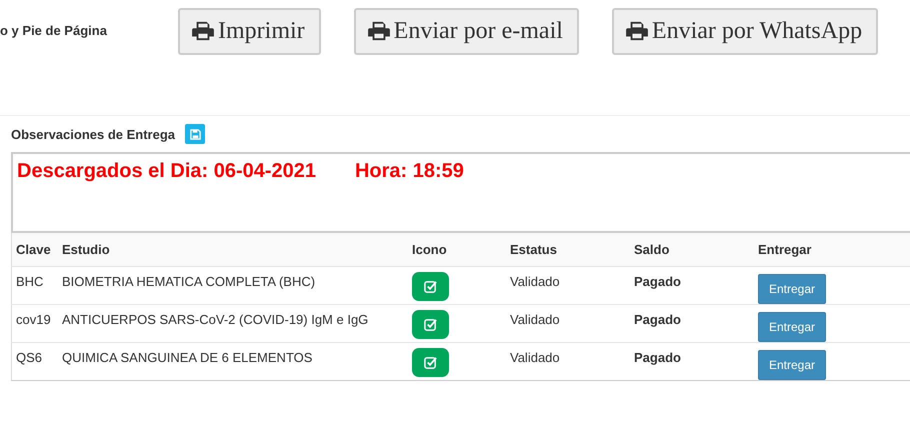 The image size is (910, 431). I want to click on field-label: Observaciones de Entrega, so click(93, 134).